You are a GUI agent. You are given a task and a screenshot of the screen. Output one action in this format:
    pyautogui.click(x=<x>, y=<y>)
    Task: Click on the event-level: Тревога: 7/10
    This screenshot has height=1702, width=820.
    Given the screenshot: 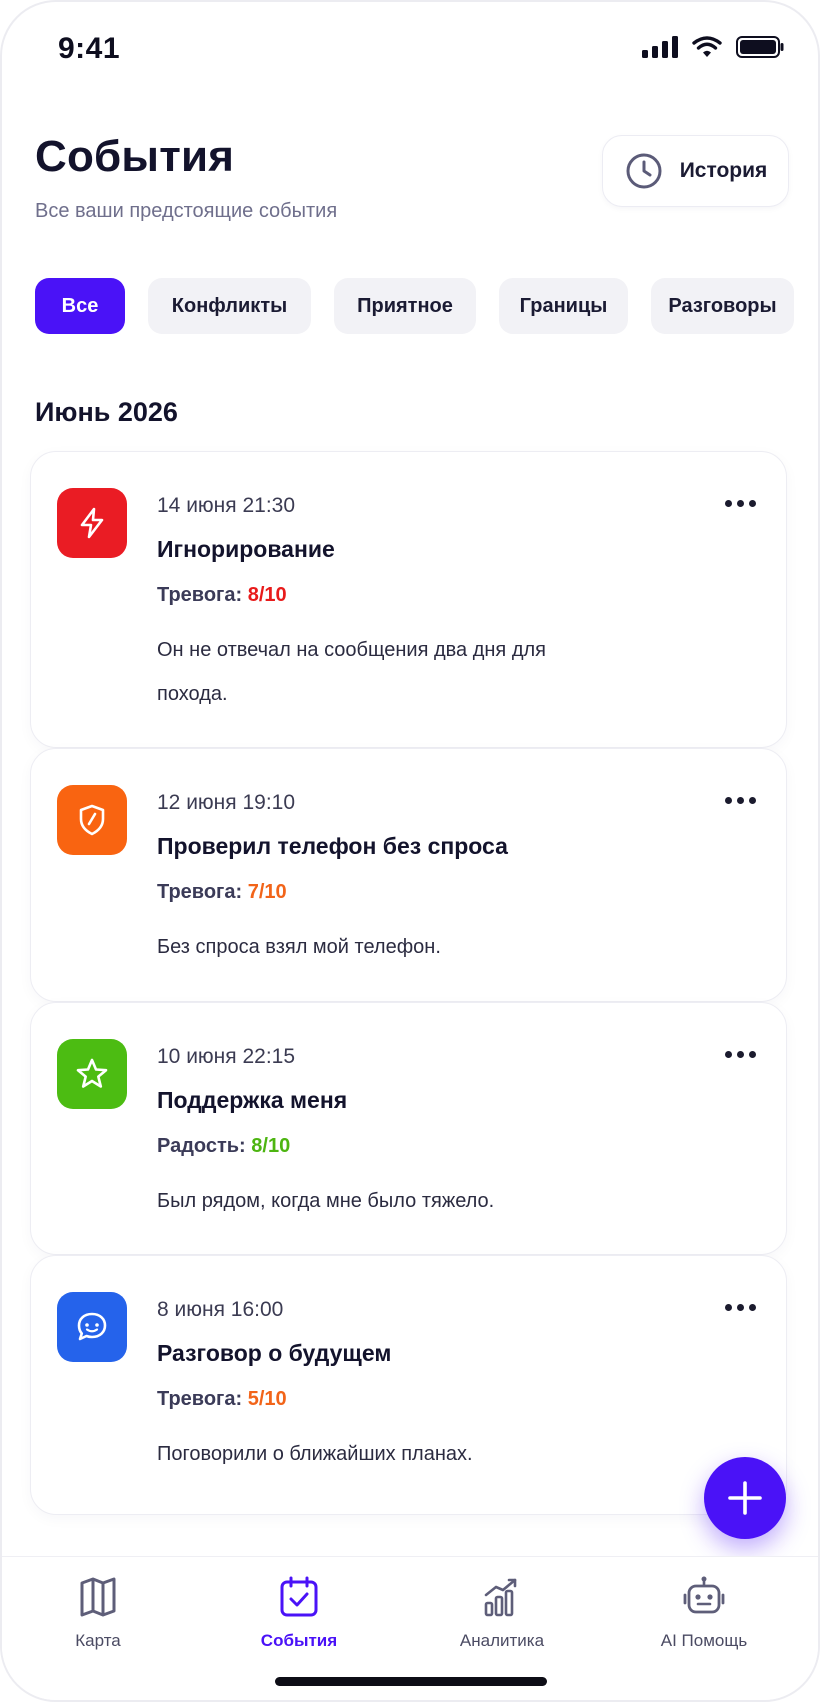 What is the action you would take?
    pyautogui.click(x=222, y=892)
    